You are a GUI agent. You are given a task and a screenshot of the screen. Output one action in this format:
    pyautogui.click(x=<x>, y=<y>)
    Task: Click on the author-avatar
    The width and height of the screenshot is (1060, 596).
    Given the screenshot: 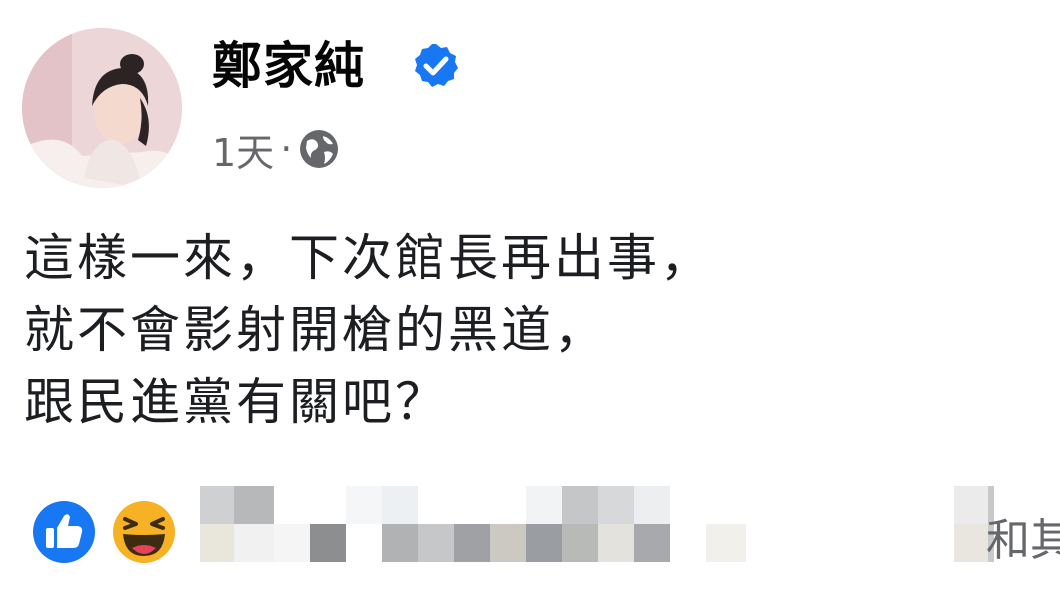 What is the action you would take?
    pyautogui.click(x=102, y=108)
    